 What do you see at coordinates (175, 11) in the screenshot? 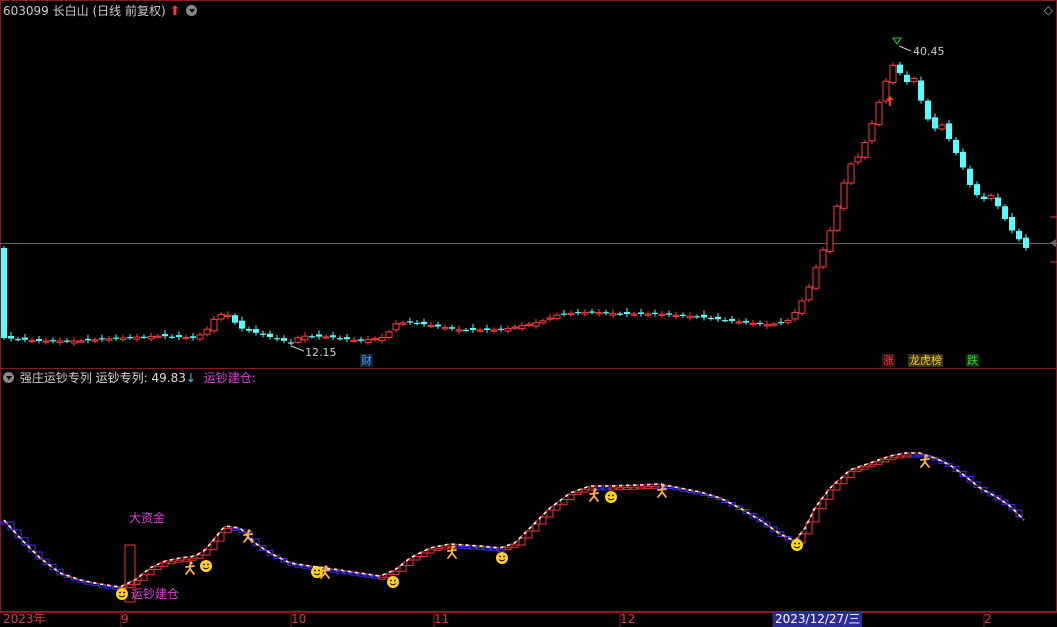
I see `up-arrow-icon: ⬆` at bounding box center [175, 11].